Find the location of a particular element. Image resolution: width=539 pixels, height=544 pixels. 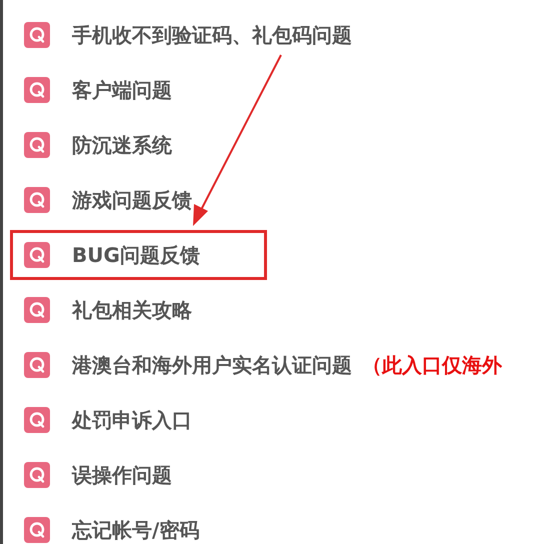

faq-link: 客户端问题 is located at coordinates (122, 89).